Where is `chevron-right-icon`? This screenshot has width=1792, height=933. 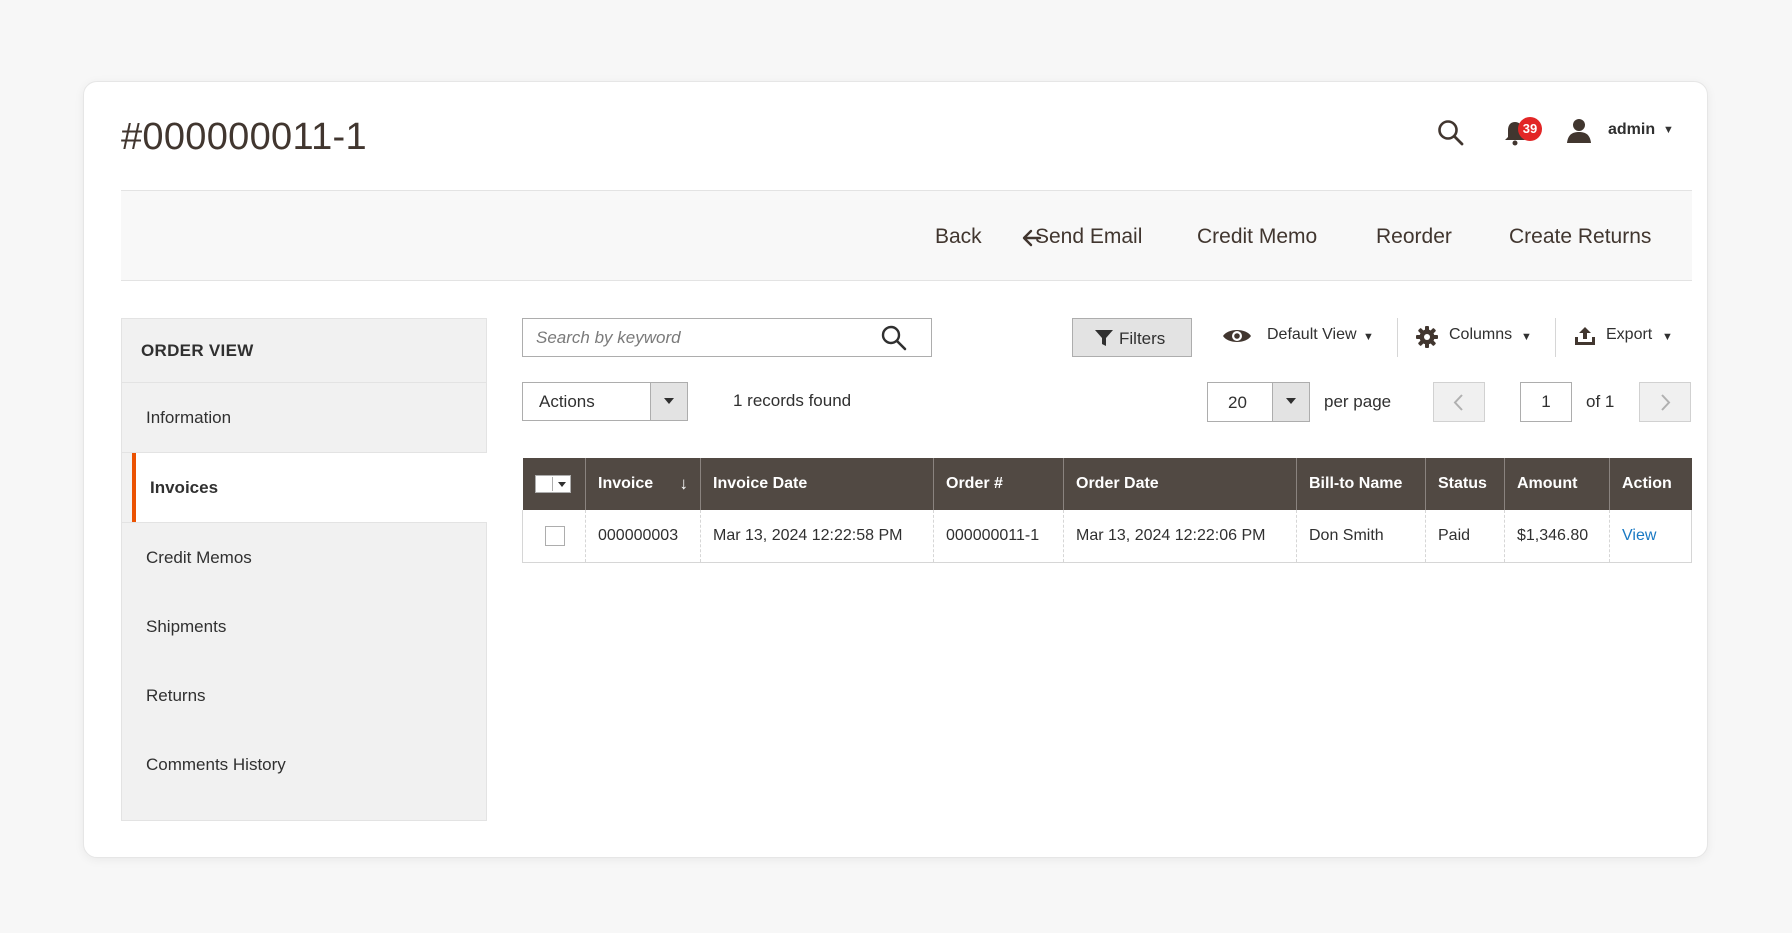 chevron-right-icon is located at coordinates (1666, 402).